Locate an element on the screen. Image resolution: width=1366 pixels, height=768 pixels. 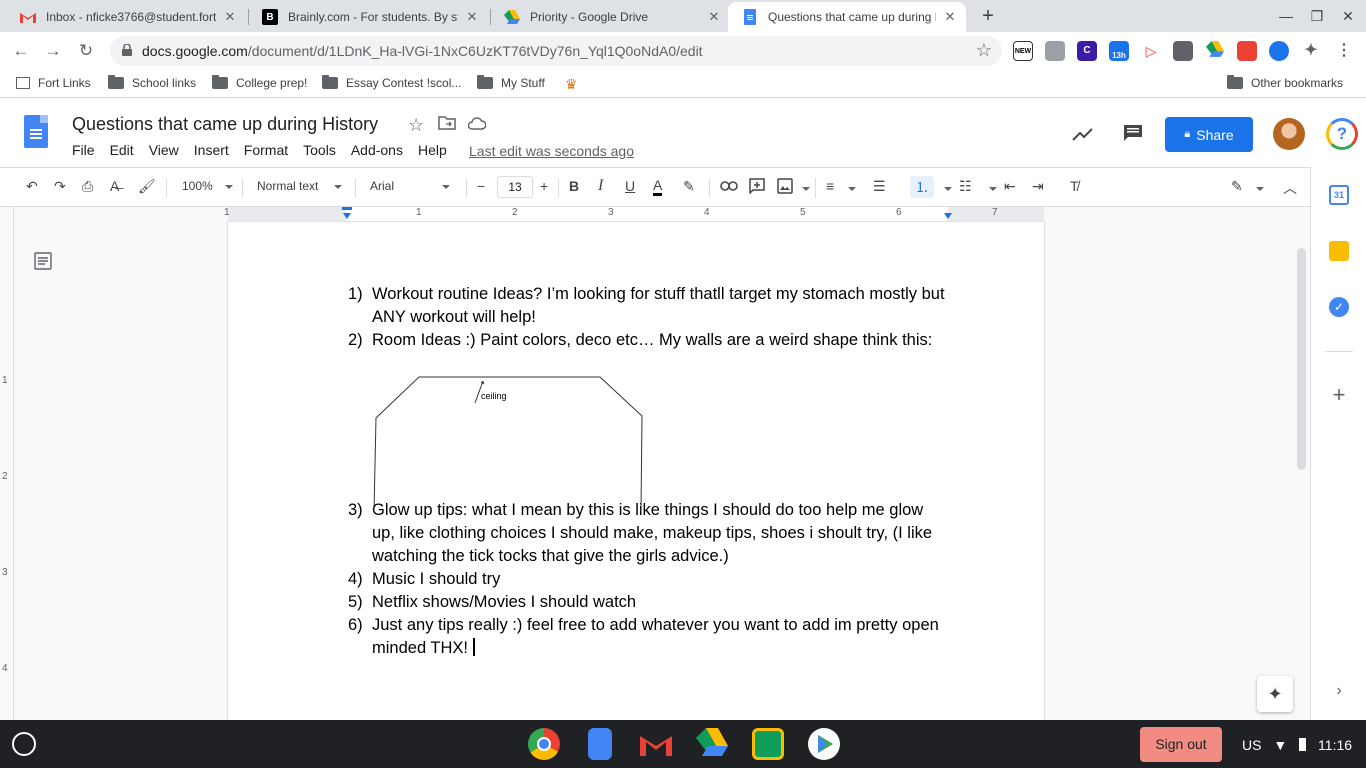
bookmark-college-prep: College prep! is located at coordinates (259, 82).